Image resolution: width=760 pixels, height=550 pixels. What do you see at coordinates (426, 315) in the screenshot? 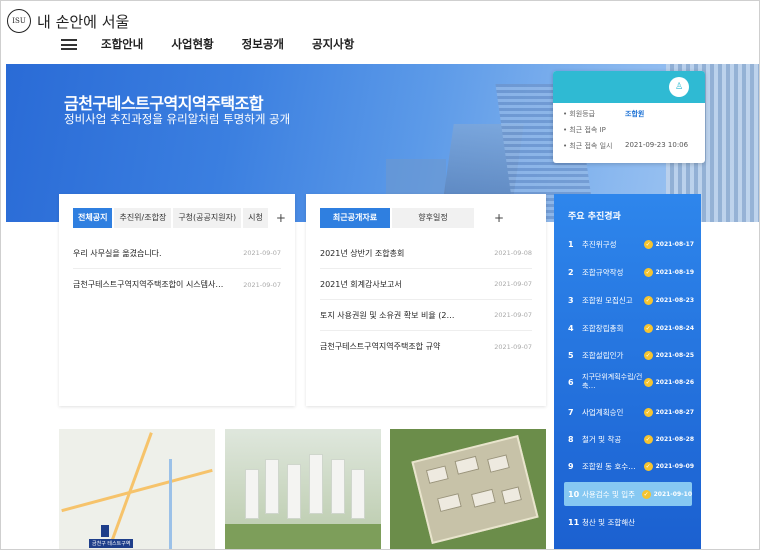
I see `list-item: 토지 사용권원 및 소유권 확보 비율 (2… 2021-09-07` at bounding box center [426, 315].